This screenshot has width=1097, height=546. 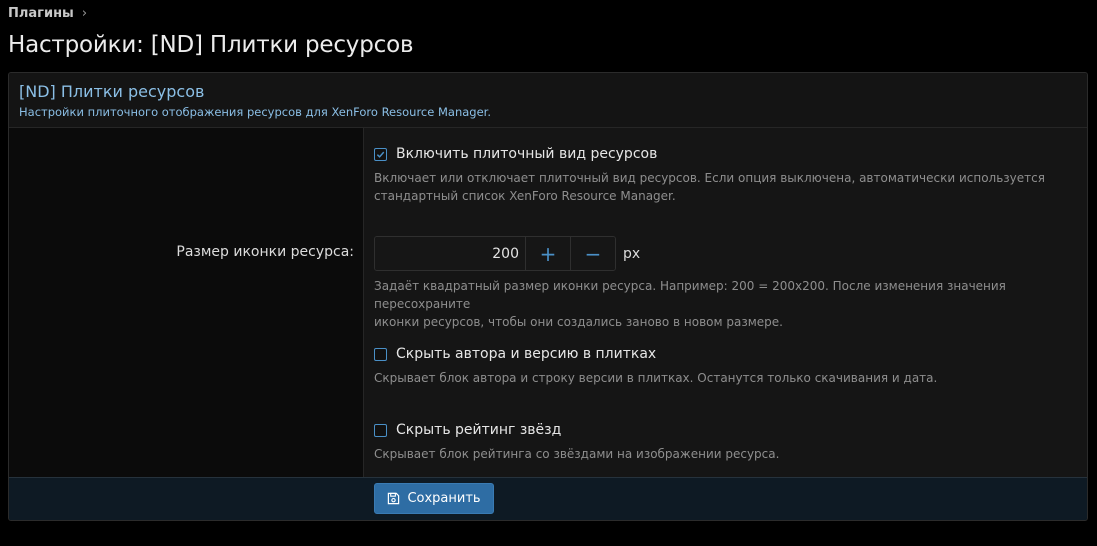 I want to click on breadcrumb-link-plugins: Плагины, so click(x=41, y=13).